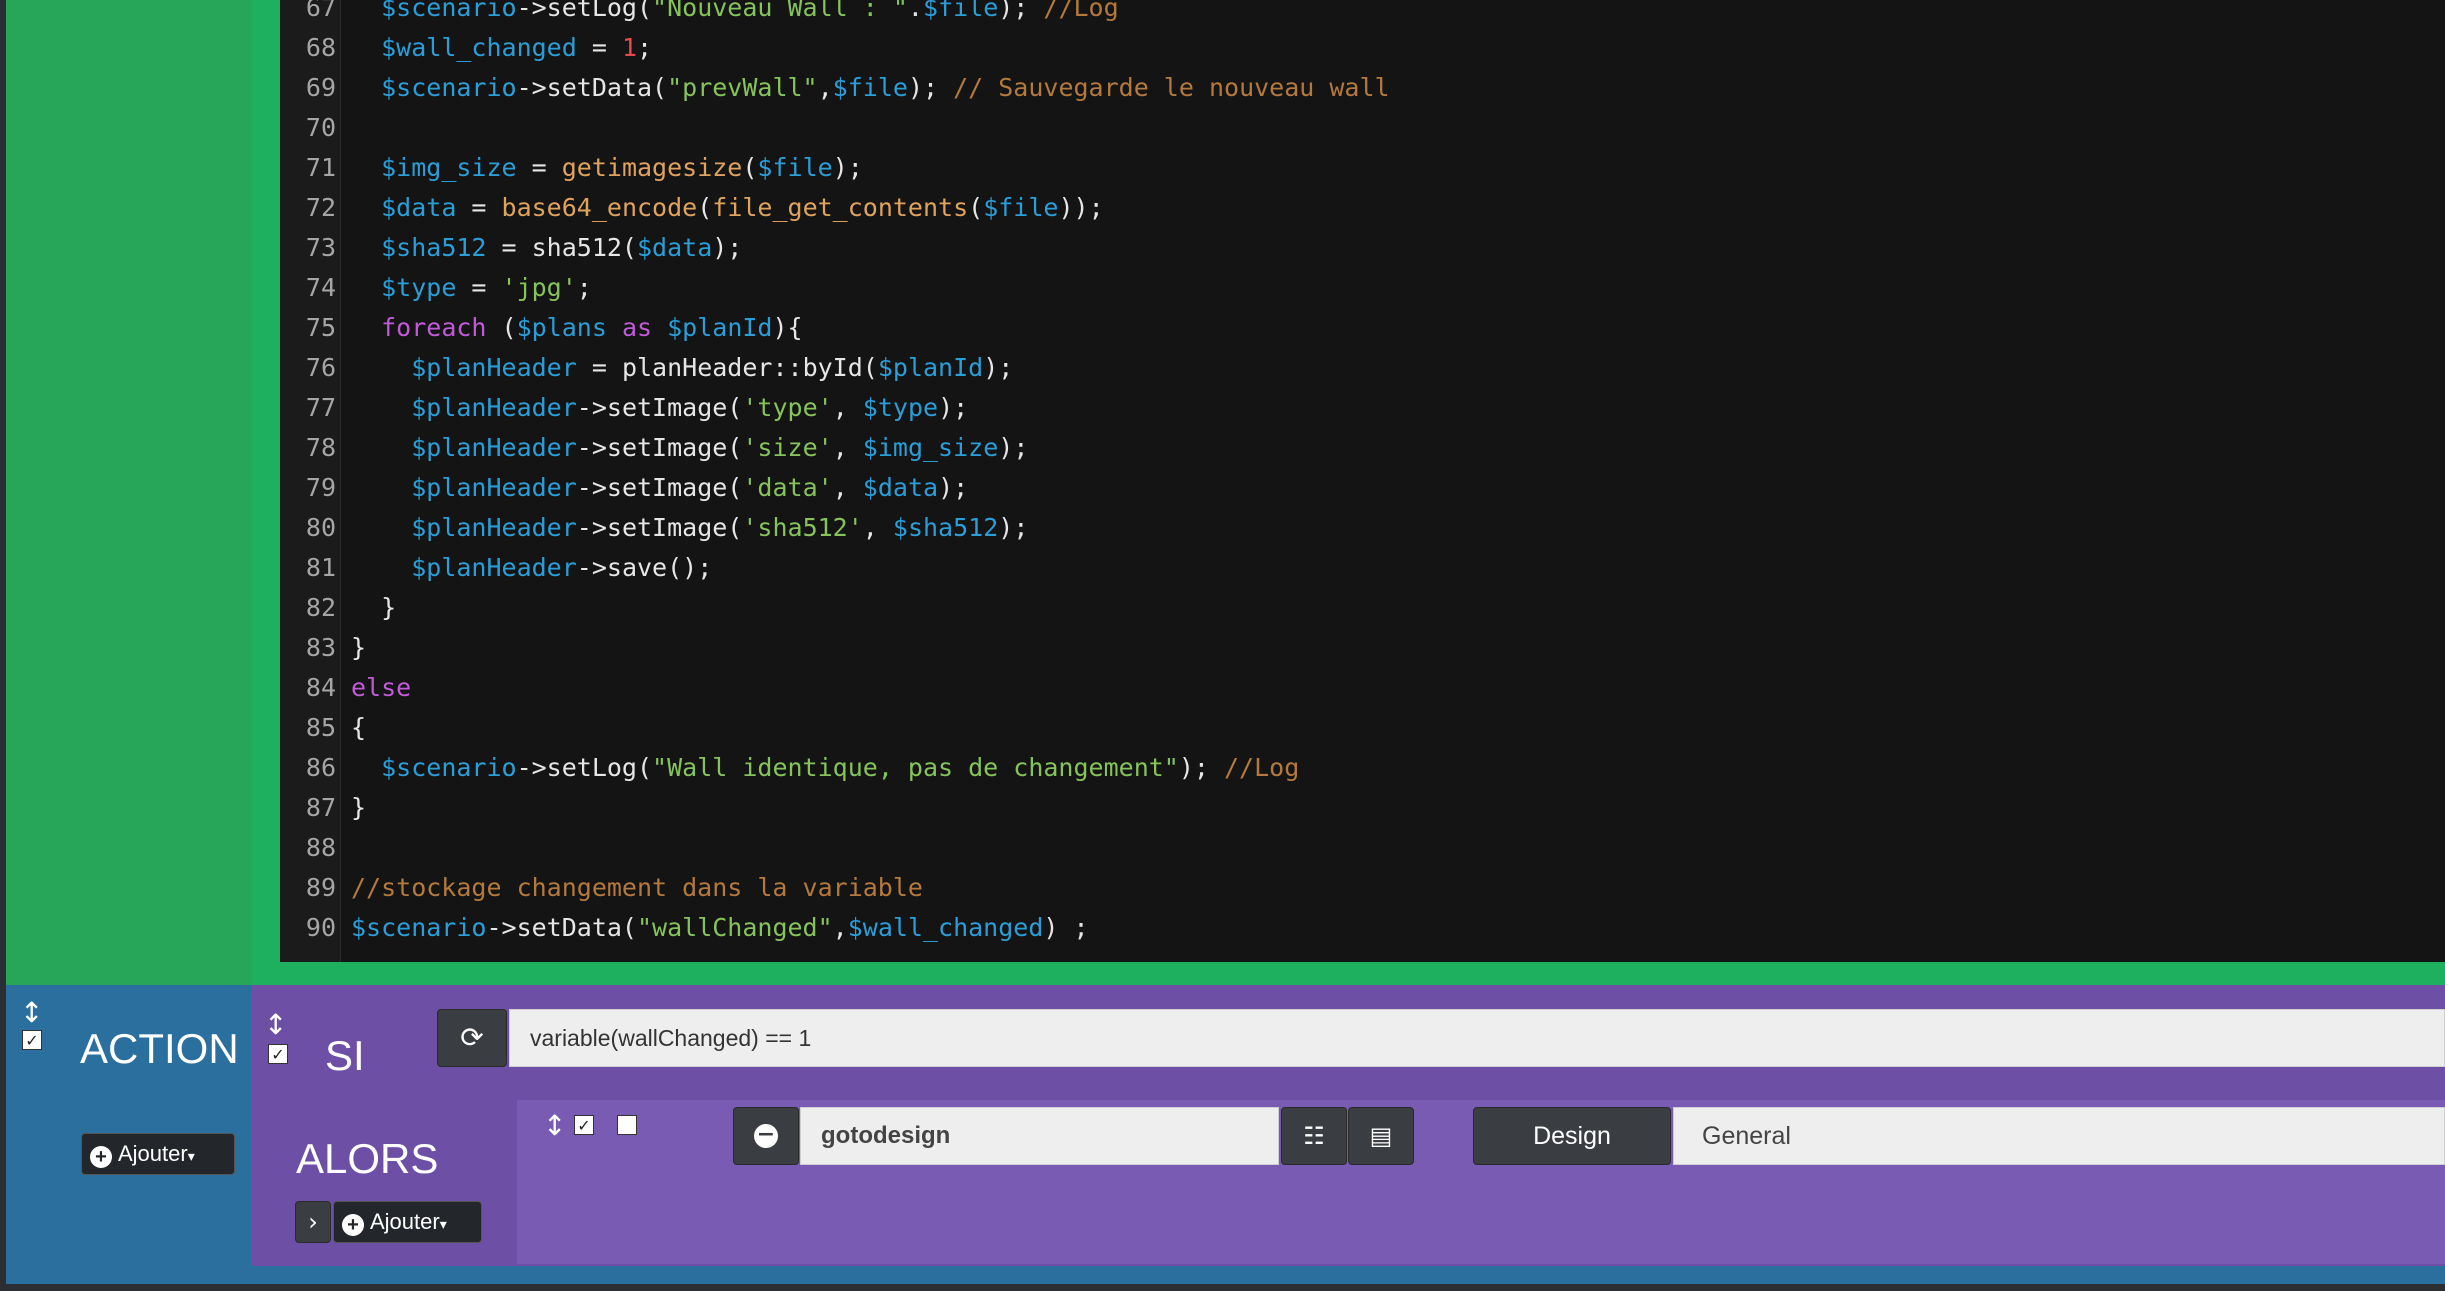 This screenshot has height=1291, width=2445. What do you see at coordinates (320, 927) in the screenshot?
I see `line-number: 90` at bounding box center [320, 927].